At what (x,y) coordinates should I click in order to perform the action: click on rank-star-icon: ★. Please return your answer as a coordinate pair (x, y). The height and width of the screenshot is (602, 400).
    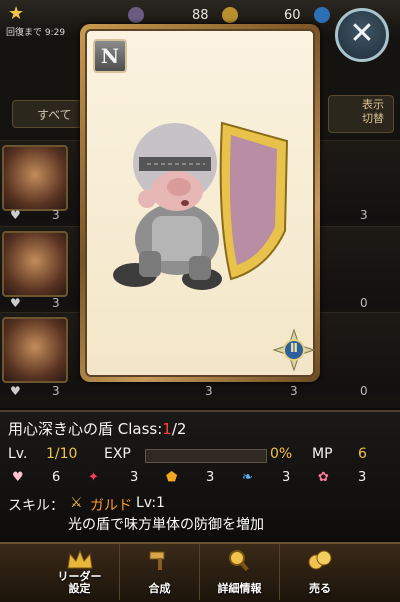
    Looking at the image, I should click on (16, 13).